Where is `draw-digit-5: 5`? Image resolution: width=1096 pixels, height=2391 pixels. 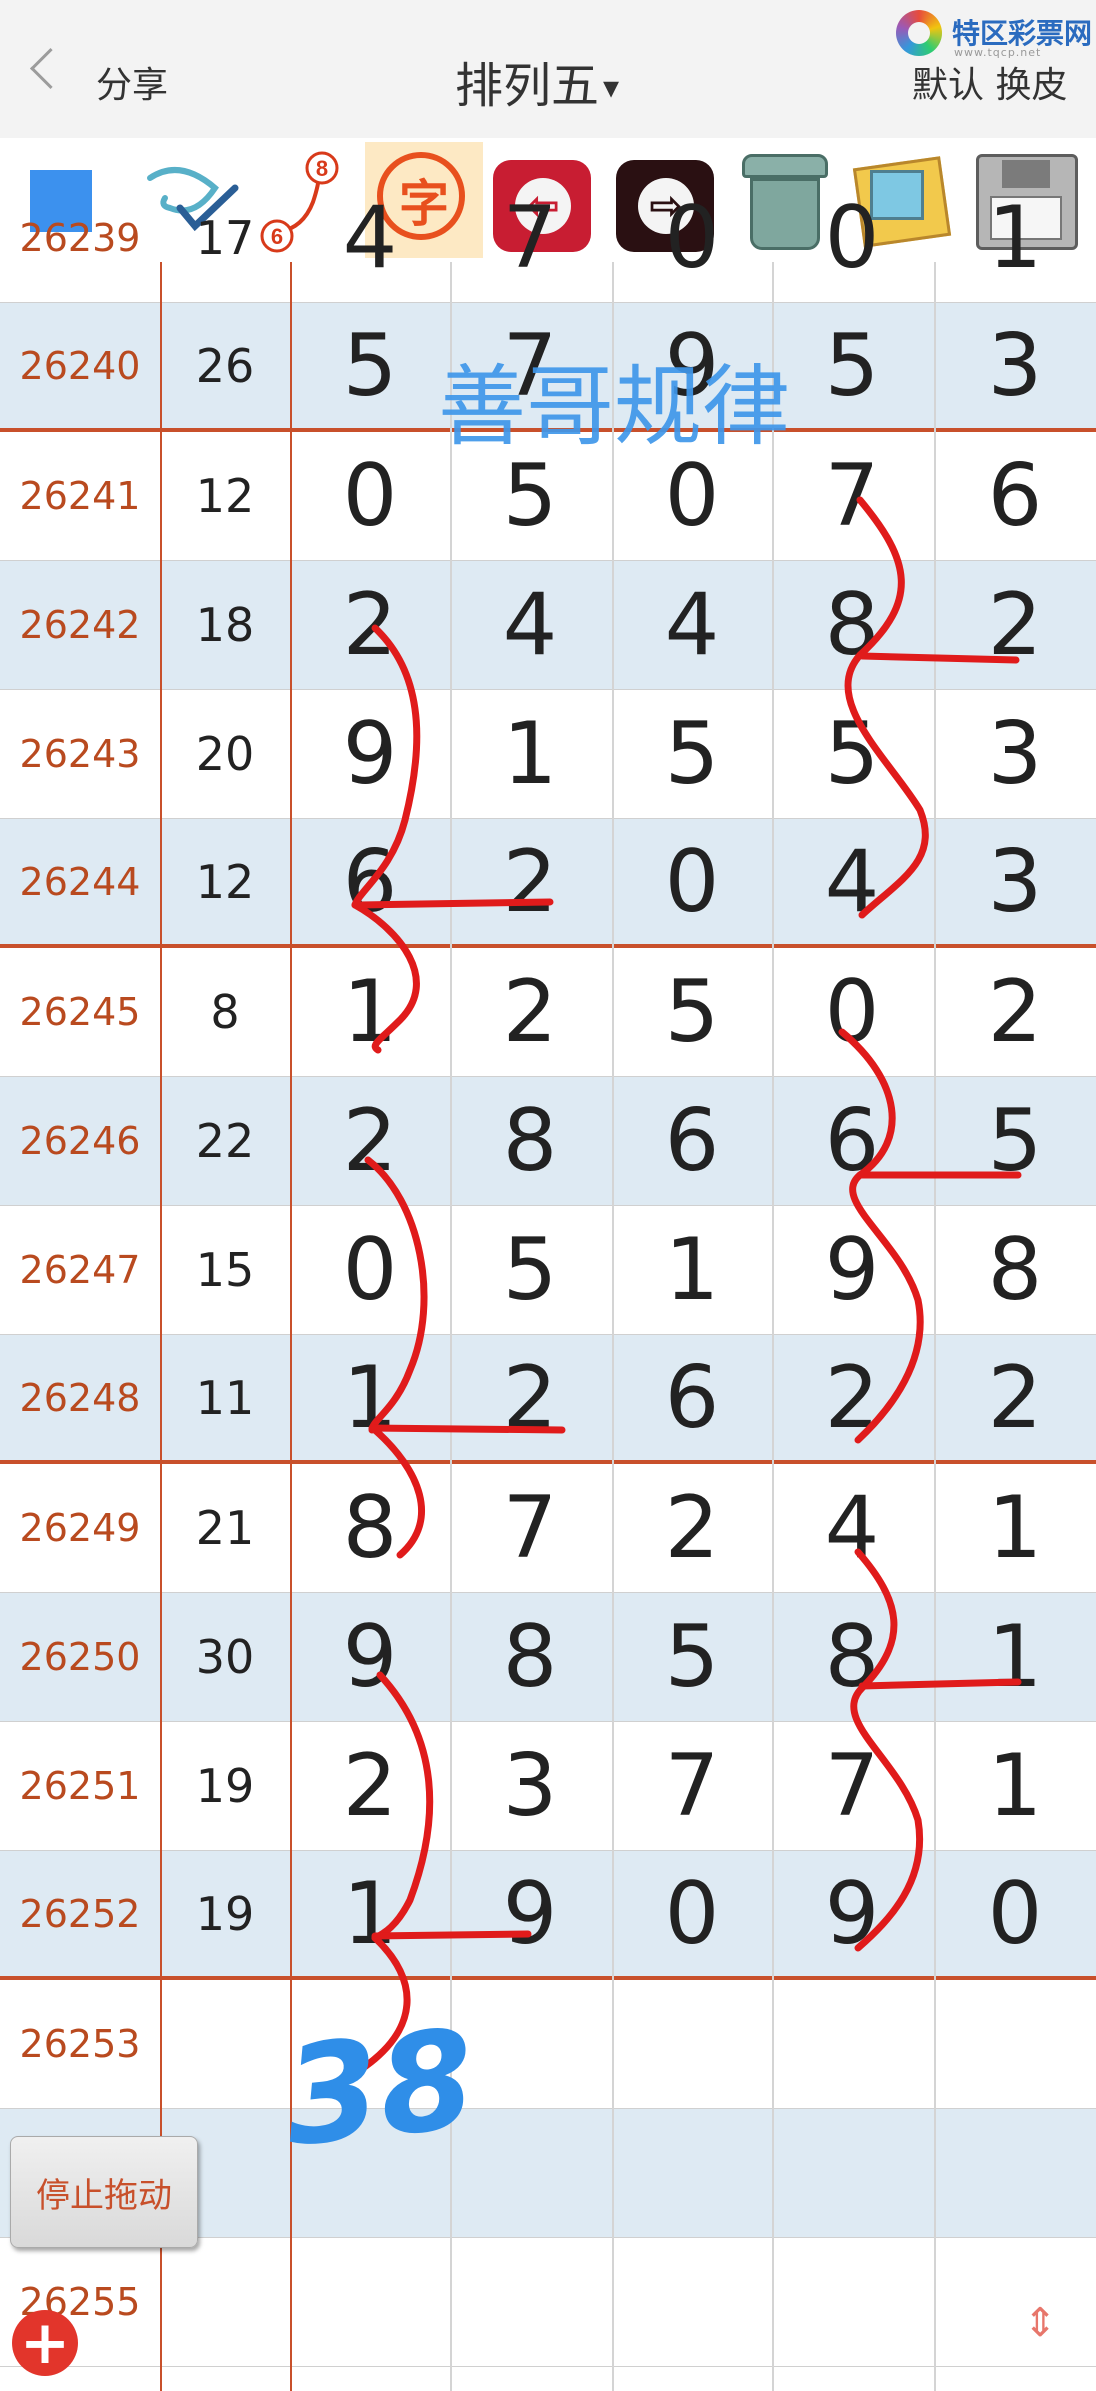 draw-digit-5: 5 is located at coordinates (1015, 1141).